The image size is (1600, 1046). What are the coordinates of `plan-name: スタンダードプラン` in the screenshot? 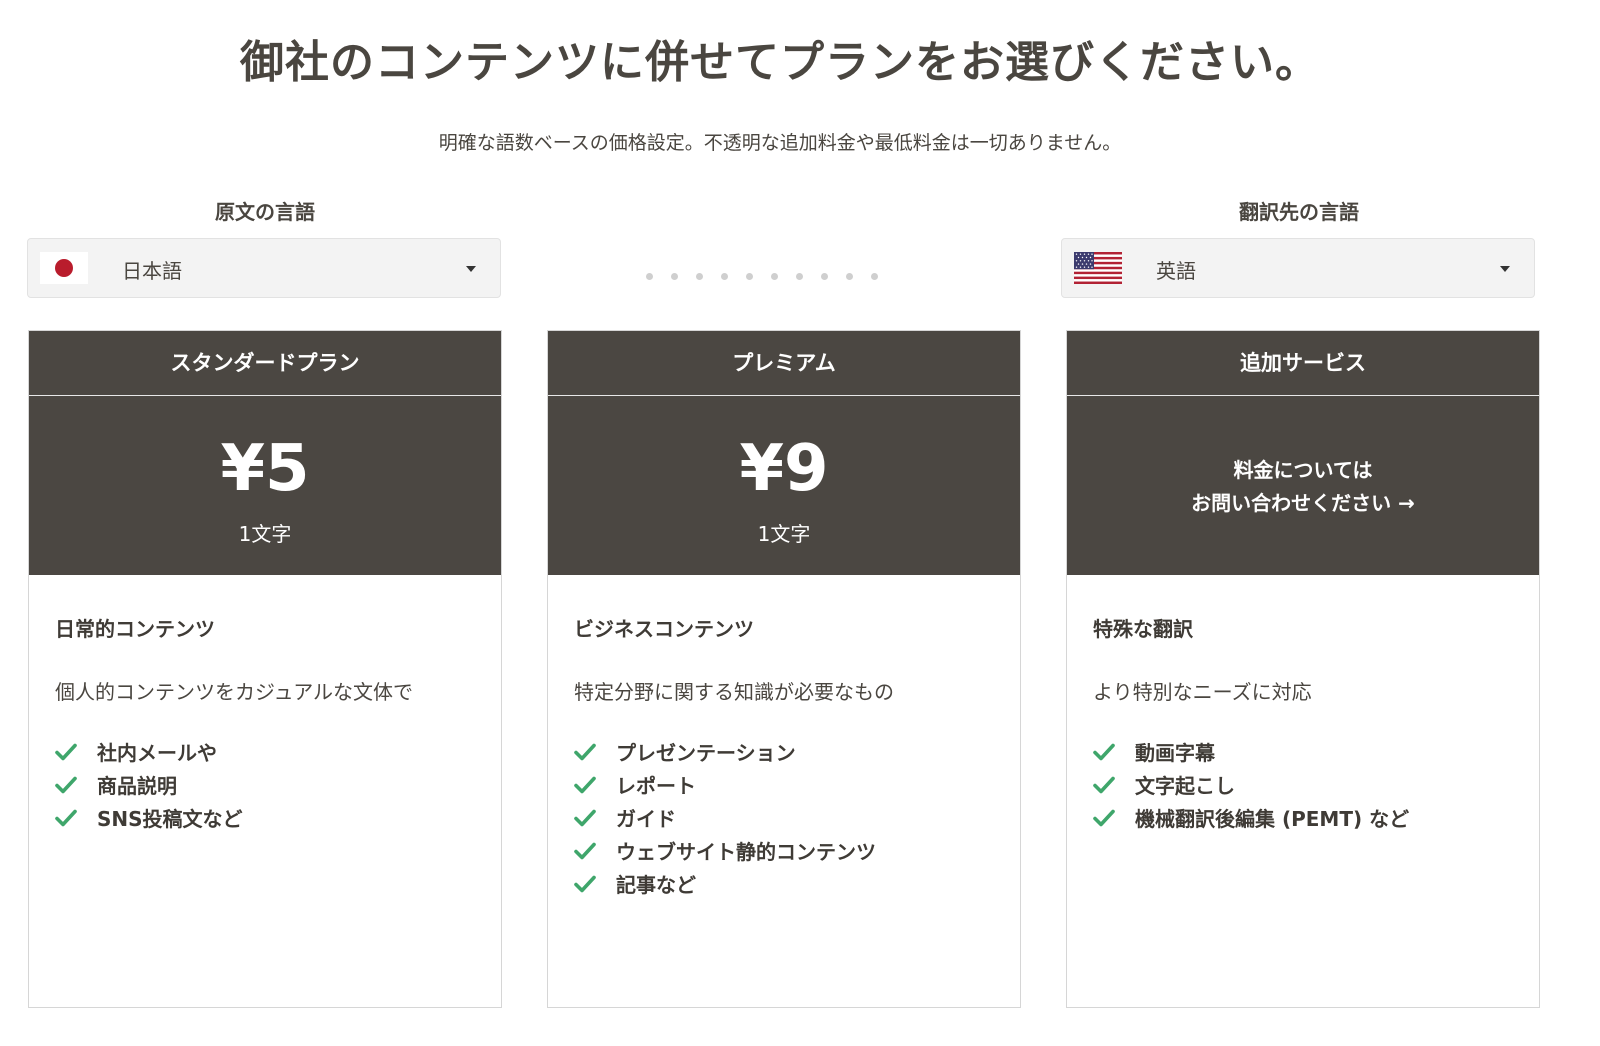 It's located at (265, 363).